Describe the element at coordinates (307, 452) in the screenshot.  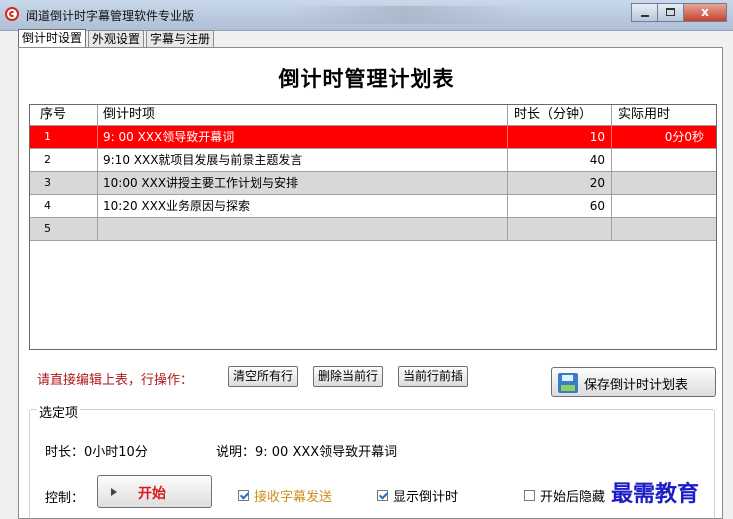
I see `description-readout: 说明：9: 00 XXX领导致开幕词` at that location.